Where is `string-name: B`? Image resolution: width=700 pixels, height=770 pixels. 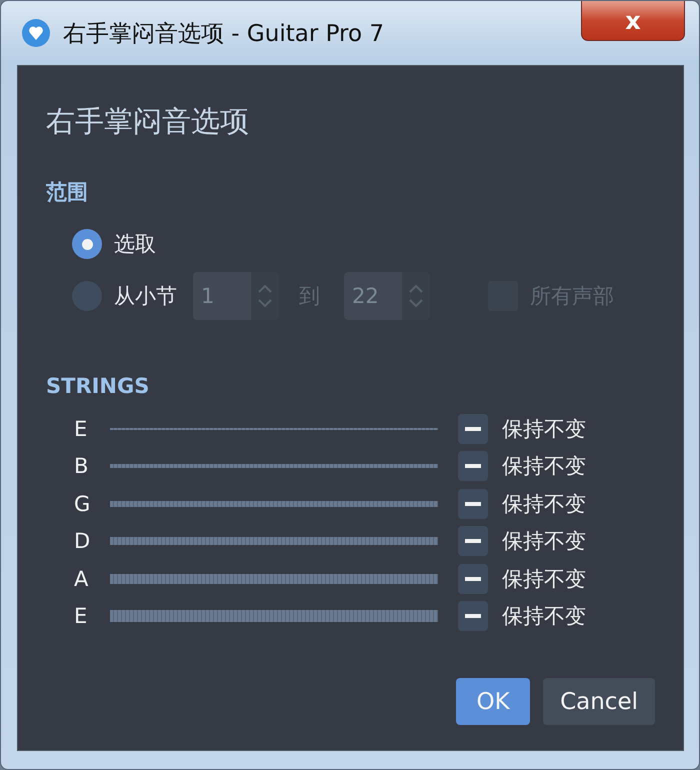 string-name: B is located at coordinates (82, 466).